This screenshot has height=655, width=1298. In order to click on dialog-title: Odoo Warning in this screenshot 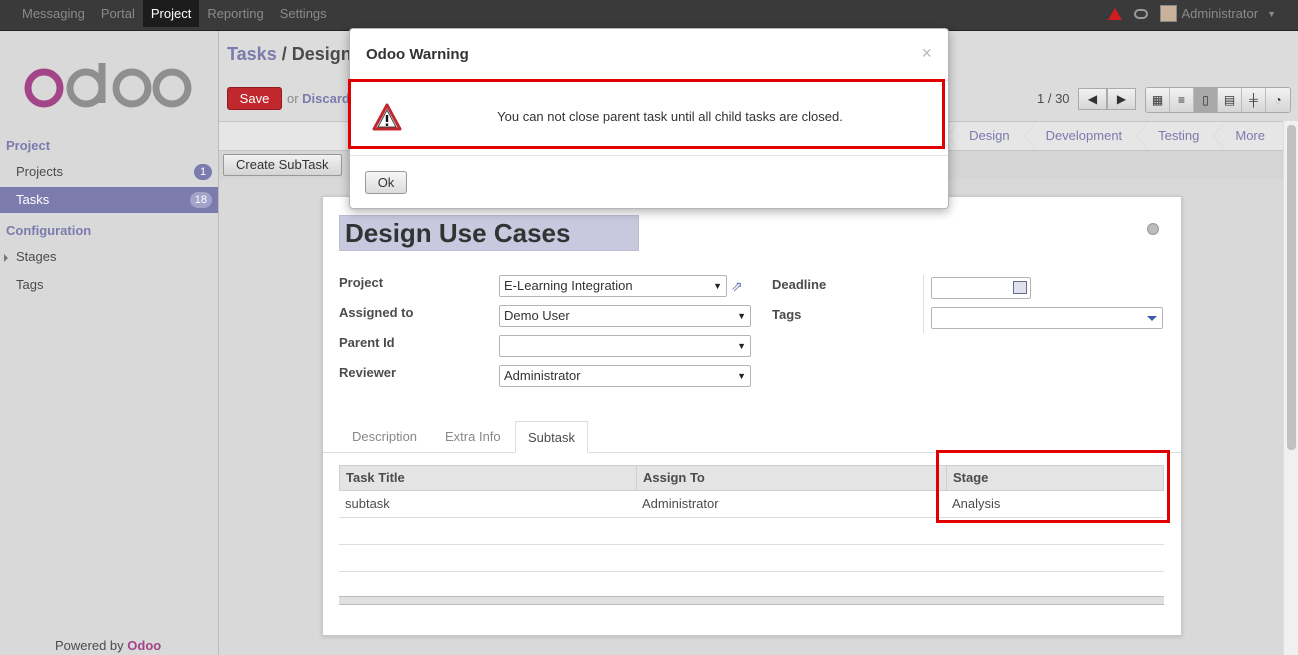, I will do `click(417, 54)`.